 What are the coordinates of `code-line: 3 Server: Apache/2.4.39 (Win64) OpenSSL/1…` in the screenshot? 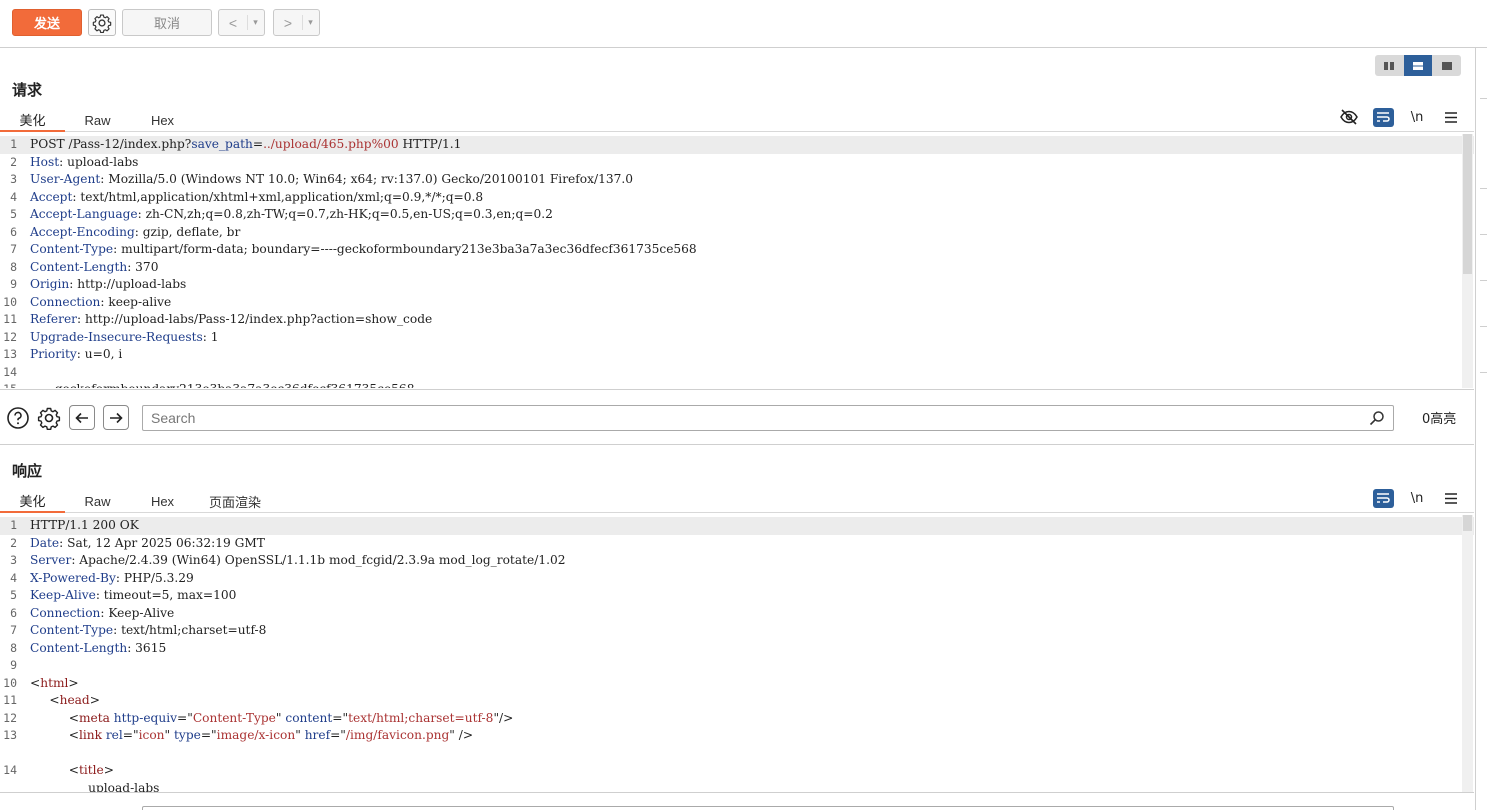 It's located at (737, 561).